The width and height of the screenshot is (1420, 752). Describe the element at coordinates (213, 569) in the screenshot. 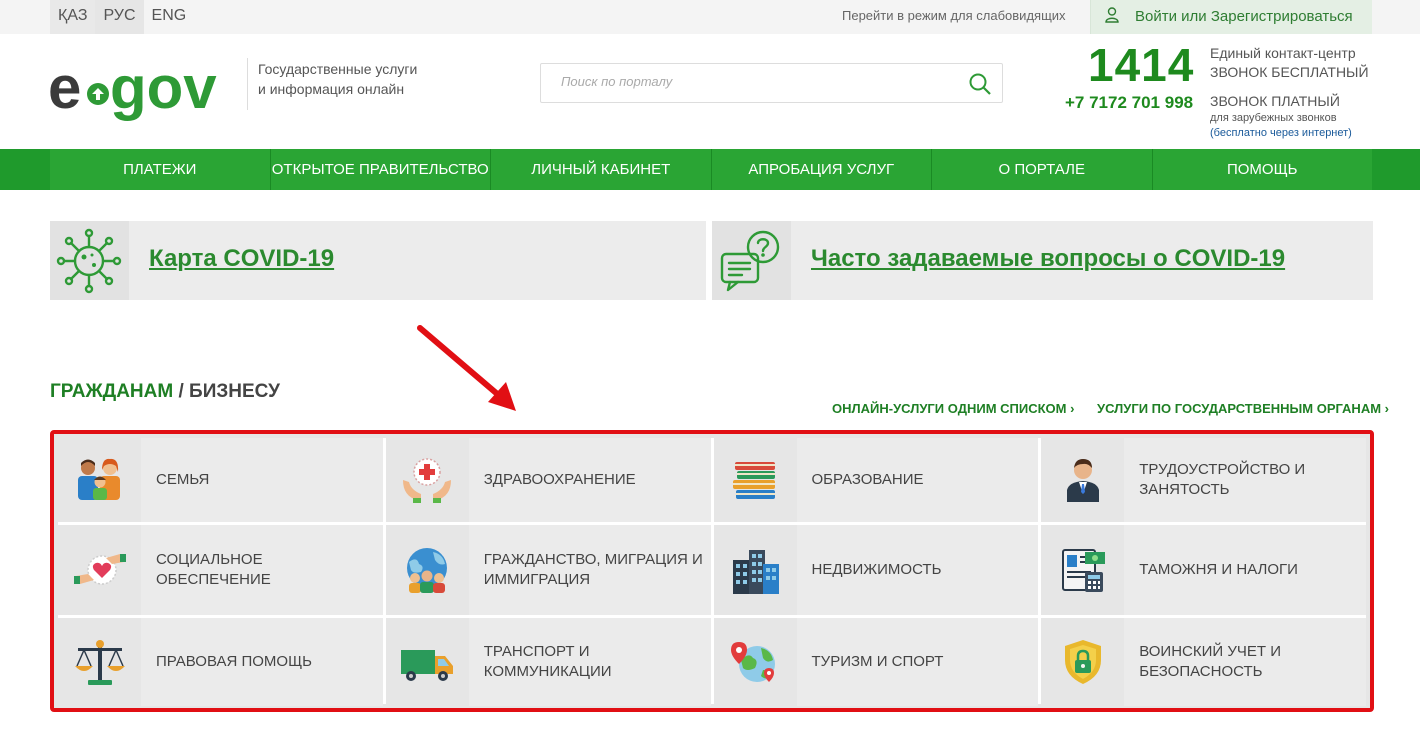

I see `category-label: СОЦИАЛЬНОЕ ОБЕСПЕЧЕНИЕ` at that location.